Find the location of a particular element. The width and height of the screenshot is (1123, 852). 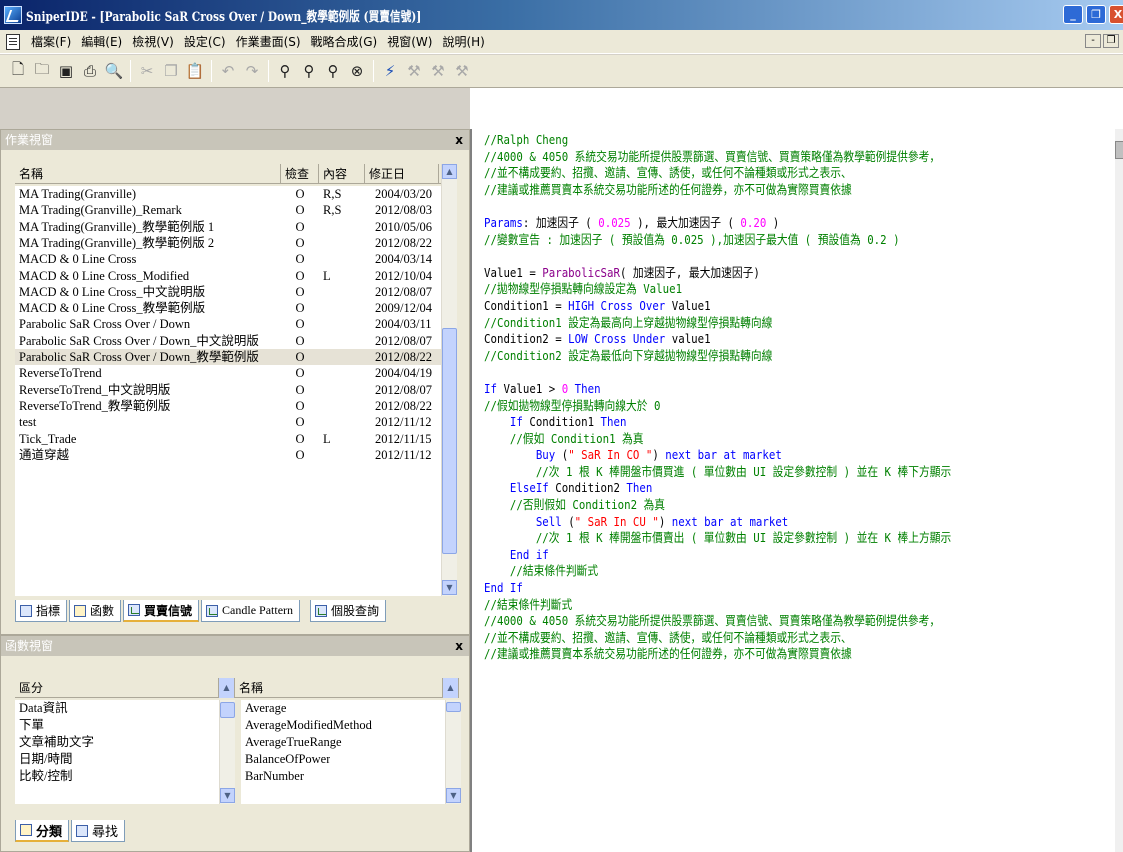

menu-file: 檔案(F) is located at coordinates (51, 41).